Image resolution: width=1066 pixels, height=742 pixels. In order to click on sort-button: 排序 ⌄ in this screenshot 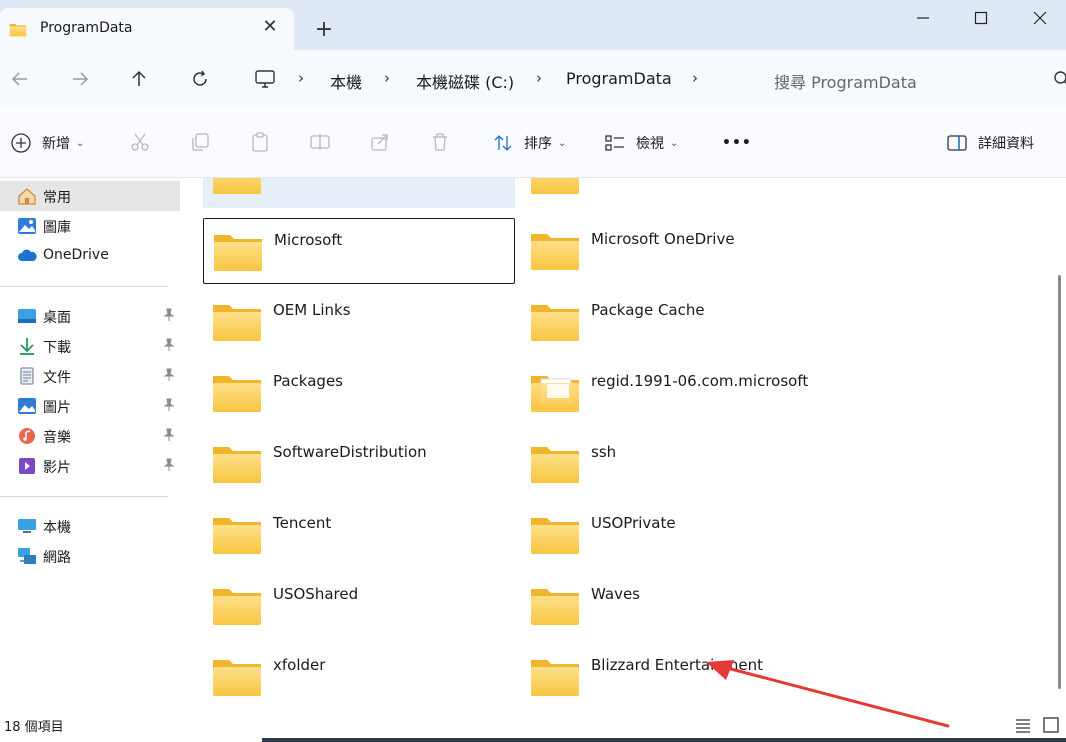, I will do `click(529, 143)`.